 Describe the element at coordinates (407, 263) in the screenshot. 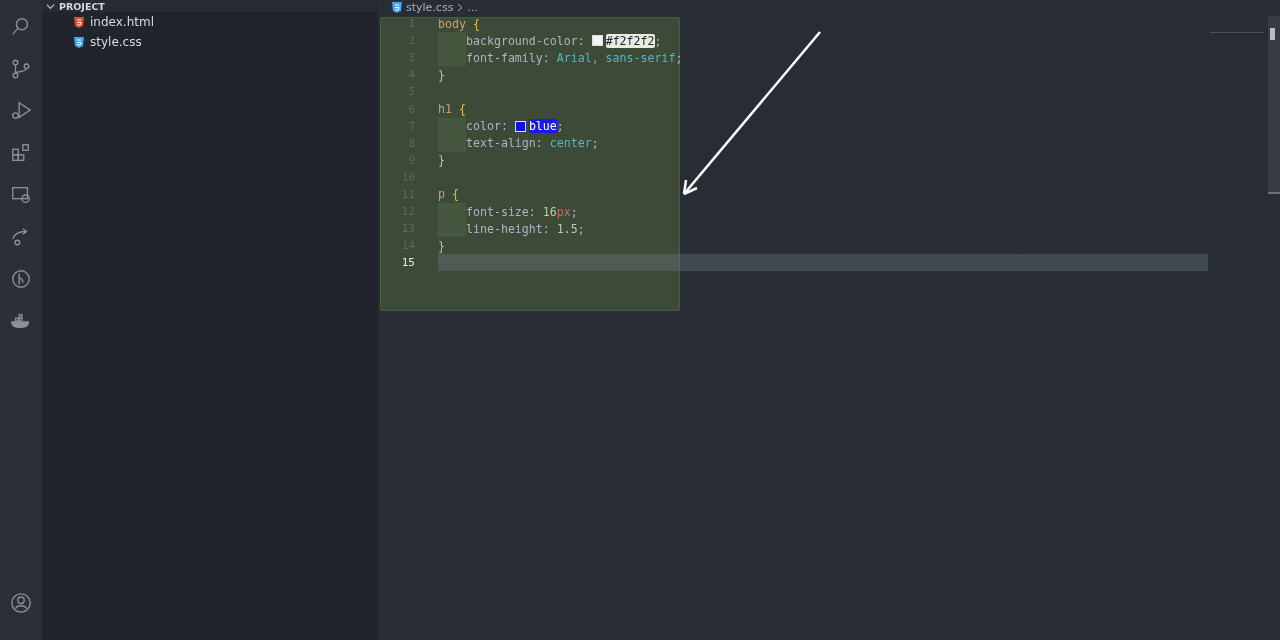

I see `line-number: 15` at that location.